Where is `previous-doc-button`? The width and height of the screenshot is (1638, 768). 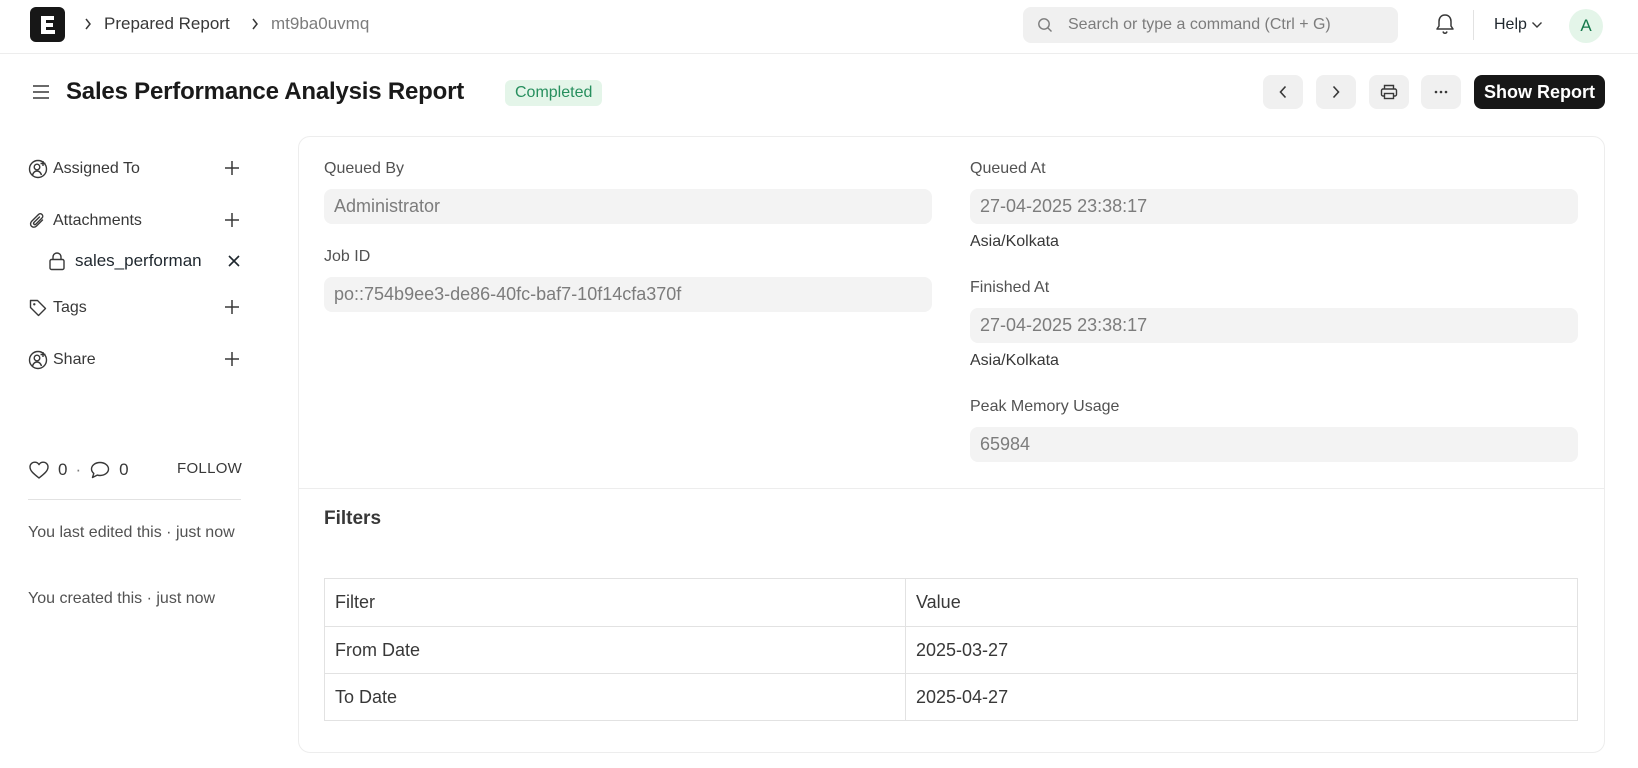 previous-doc-button is located at coordinates (1283, 92).